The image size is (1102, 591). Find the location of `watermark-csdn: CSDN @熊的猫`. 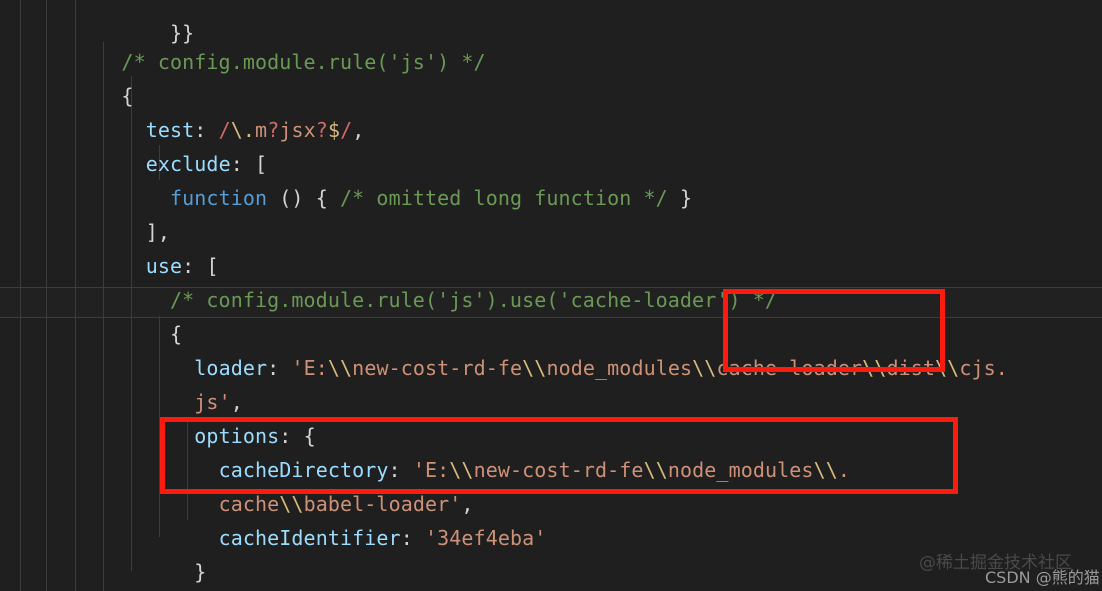

watermark-csdn: CSDN @熊的猫 is located at coordinates (1042, 577).